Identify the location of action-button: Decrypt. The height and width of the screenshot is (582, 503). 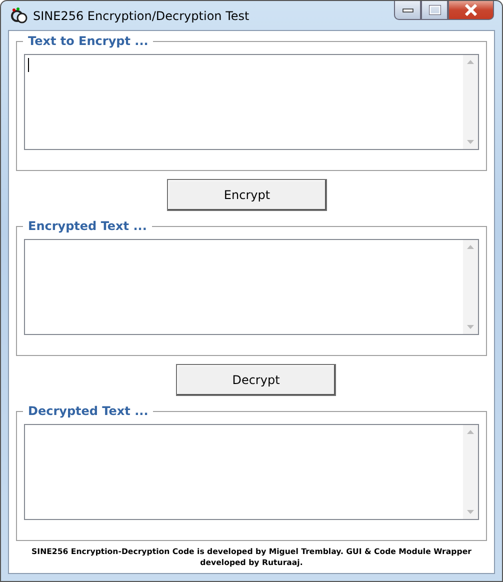
(256, 380).